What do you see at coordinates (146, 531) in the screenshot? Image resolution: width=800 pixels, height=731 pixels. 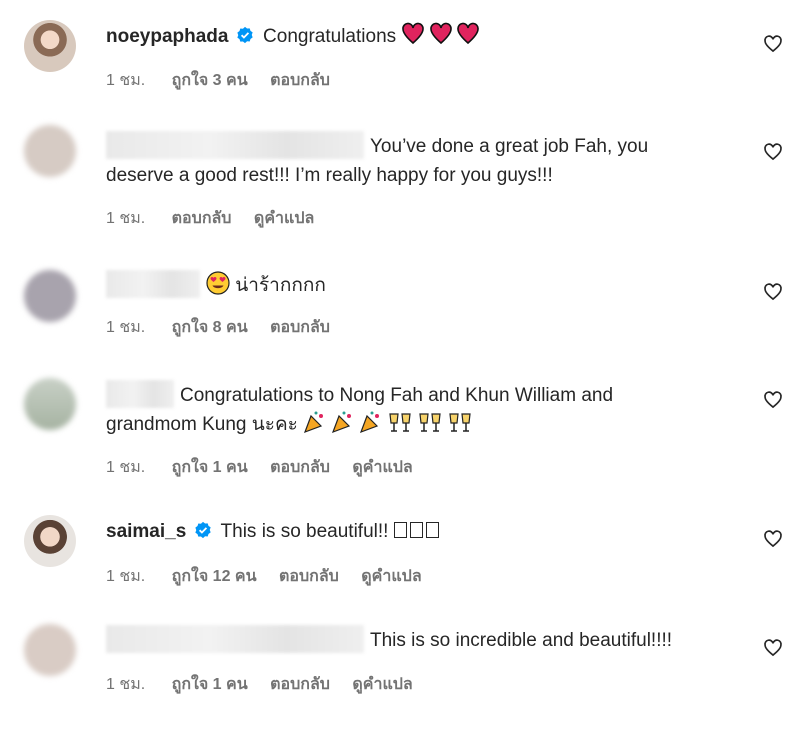 I see `comment-username: saimai_s` at bounding box center [146, 531].